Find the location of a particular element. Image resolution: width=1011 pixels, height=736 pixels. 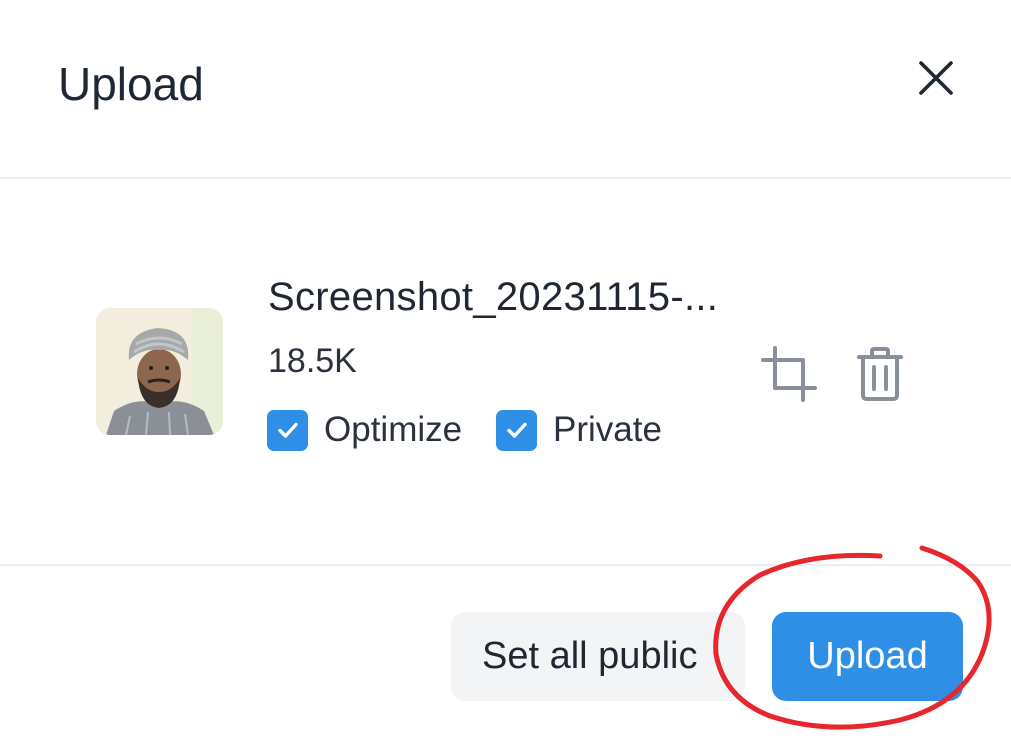

crop-button is located at coordinates (789, 374).